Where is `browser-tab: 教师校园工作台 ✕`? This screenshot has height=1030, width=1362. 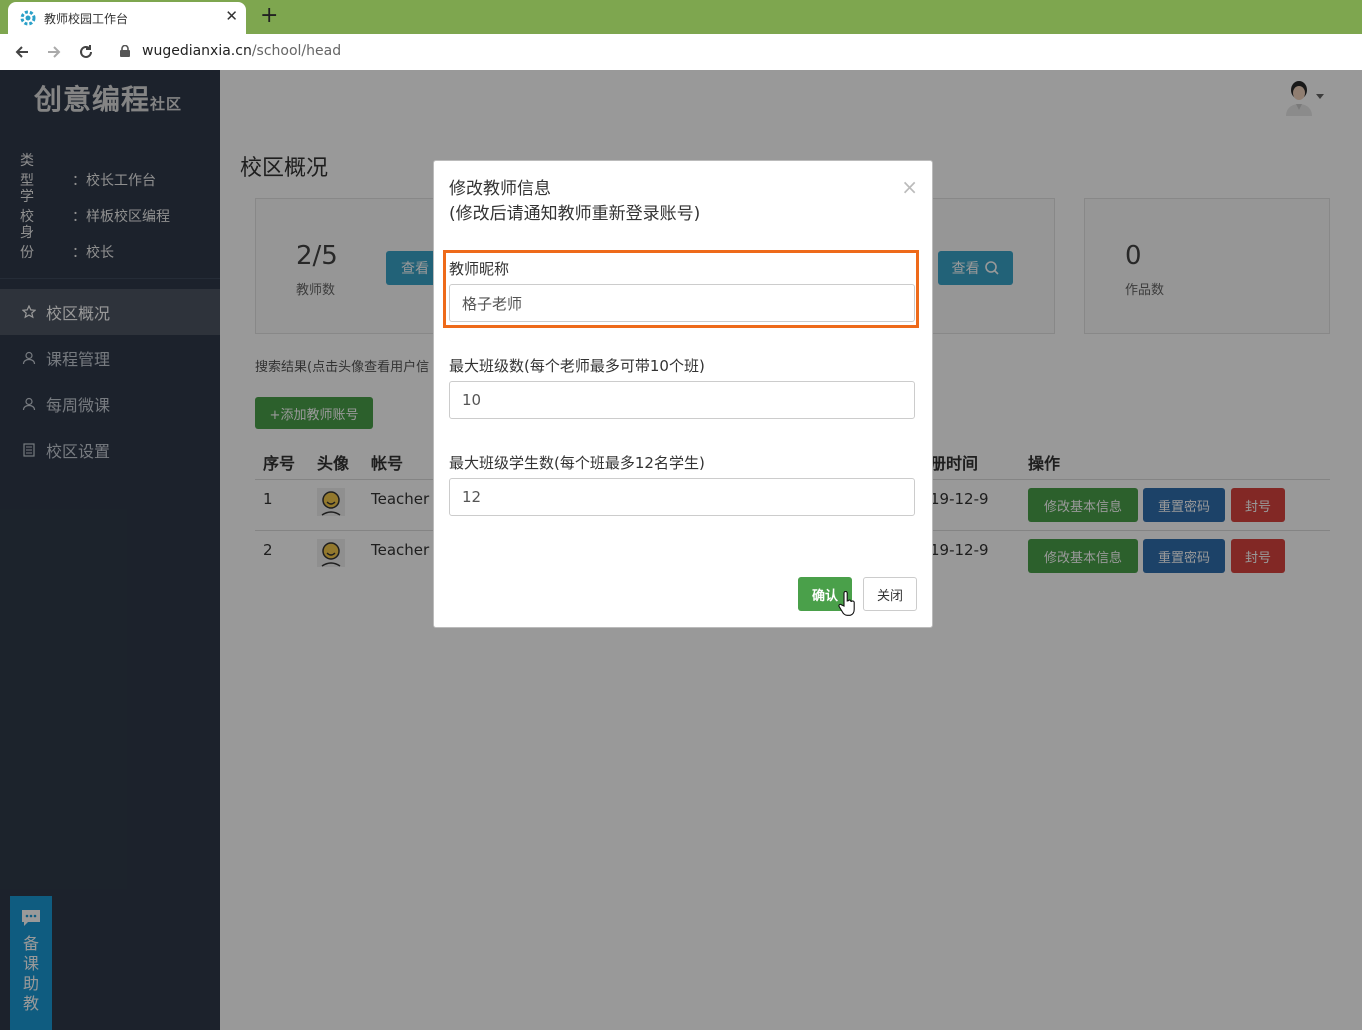 browser-tab: 教师校园工作台 ✕ is located at coordinates (127, 18).